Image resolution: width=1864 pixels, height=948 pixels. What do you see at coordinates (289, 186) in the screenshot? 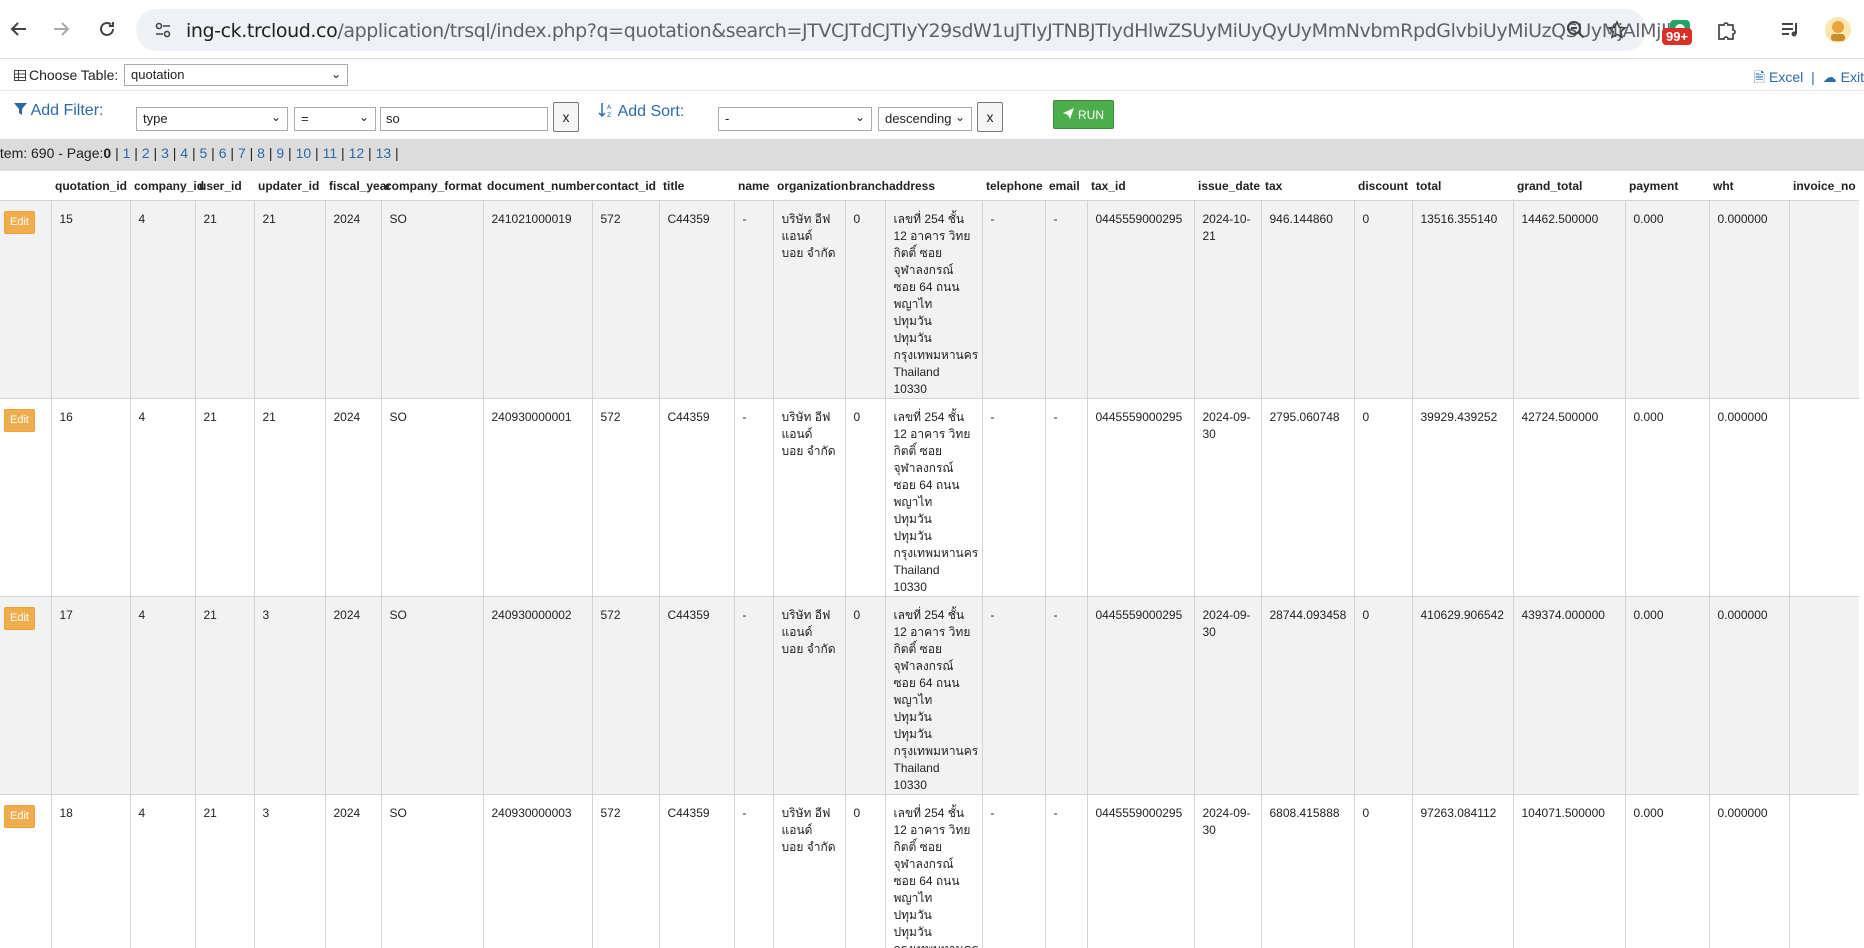
I see `column-header-updater-id: updater_id` at bounding box center [289, 186].